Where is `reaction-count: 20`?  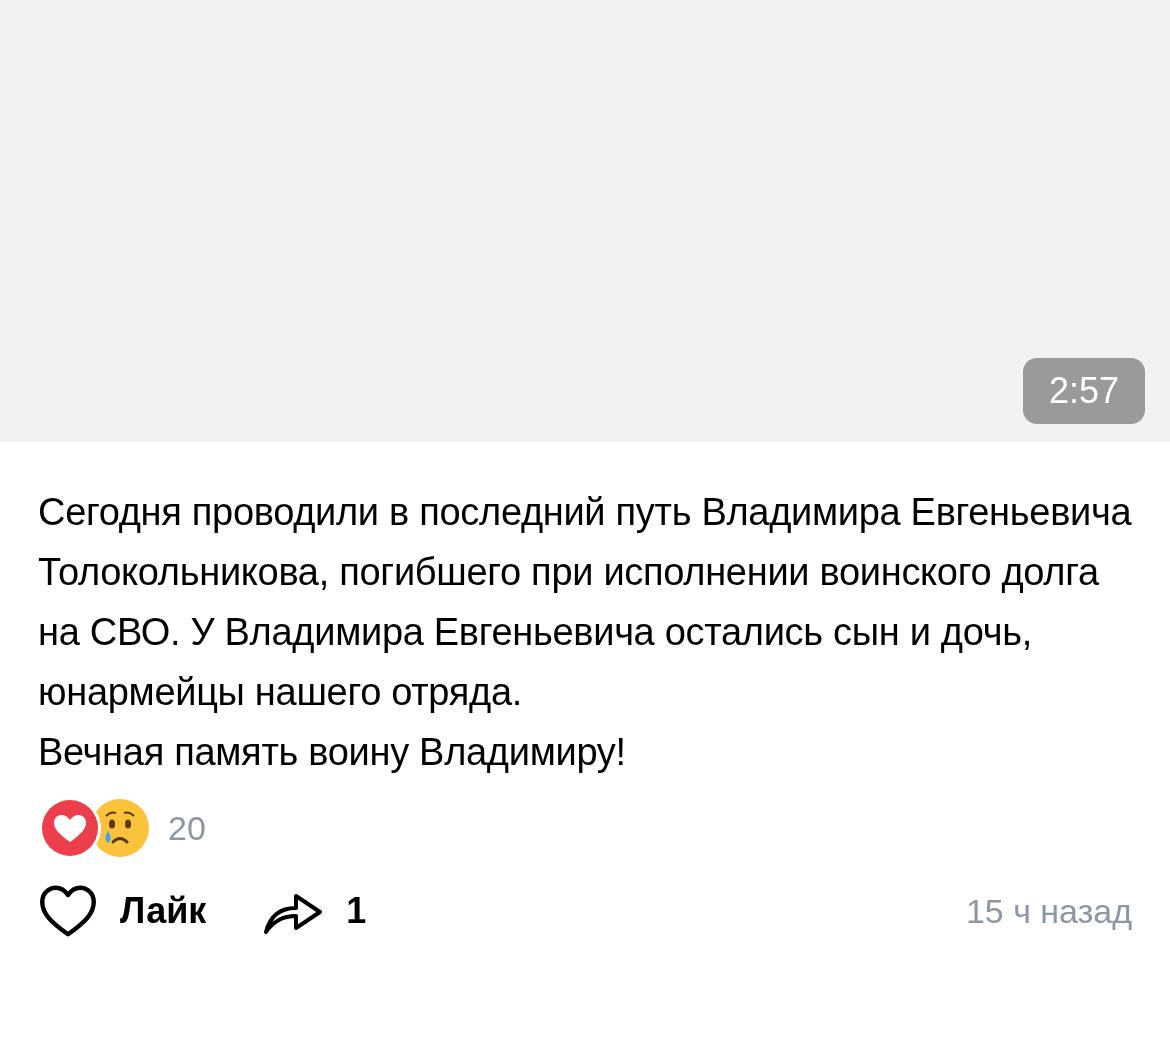
reaction-count: 20 is located at coordinates (187, 828).